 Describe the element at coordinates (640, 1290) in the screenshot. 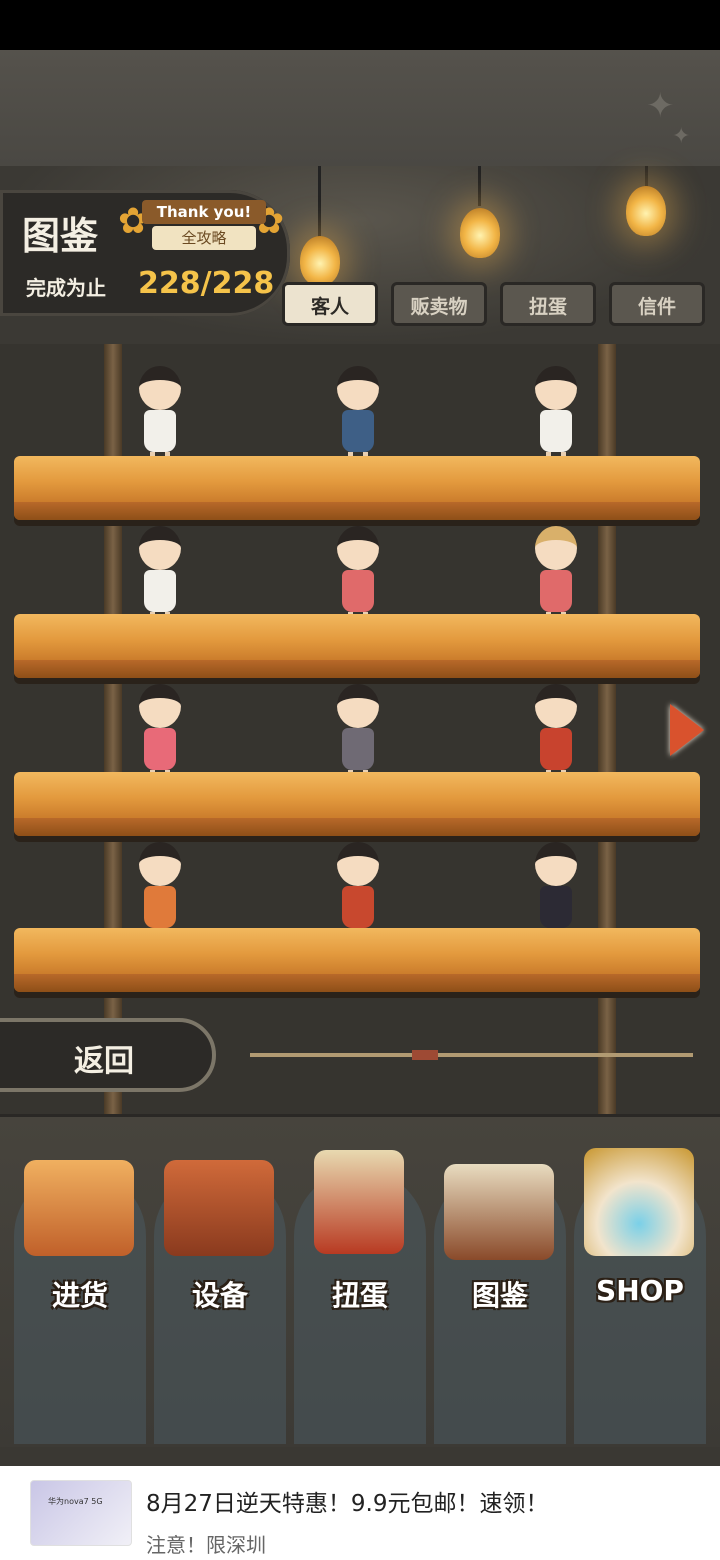

I see `nav-shop: SHOP` at that location.